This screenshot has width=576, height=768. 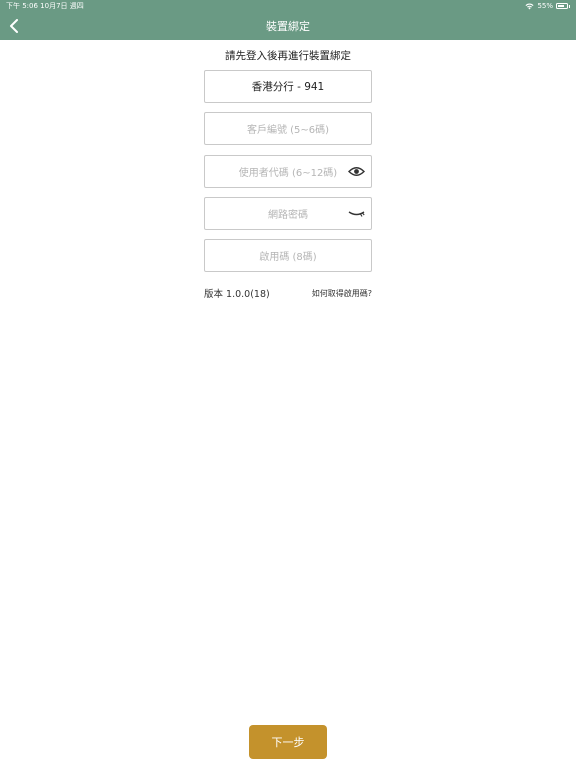 I want to click on battery-icon, so click(x=562, y=6).